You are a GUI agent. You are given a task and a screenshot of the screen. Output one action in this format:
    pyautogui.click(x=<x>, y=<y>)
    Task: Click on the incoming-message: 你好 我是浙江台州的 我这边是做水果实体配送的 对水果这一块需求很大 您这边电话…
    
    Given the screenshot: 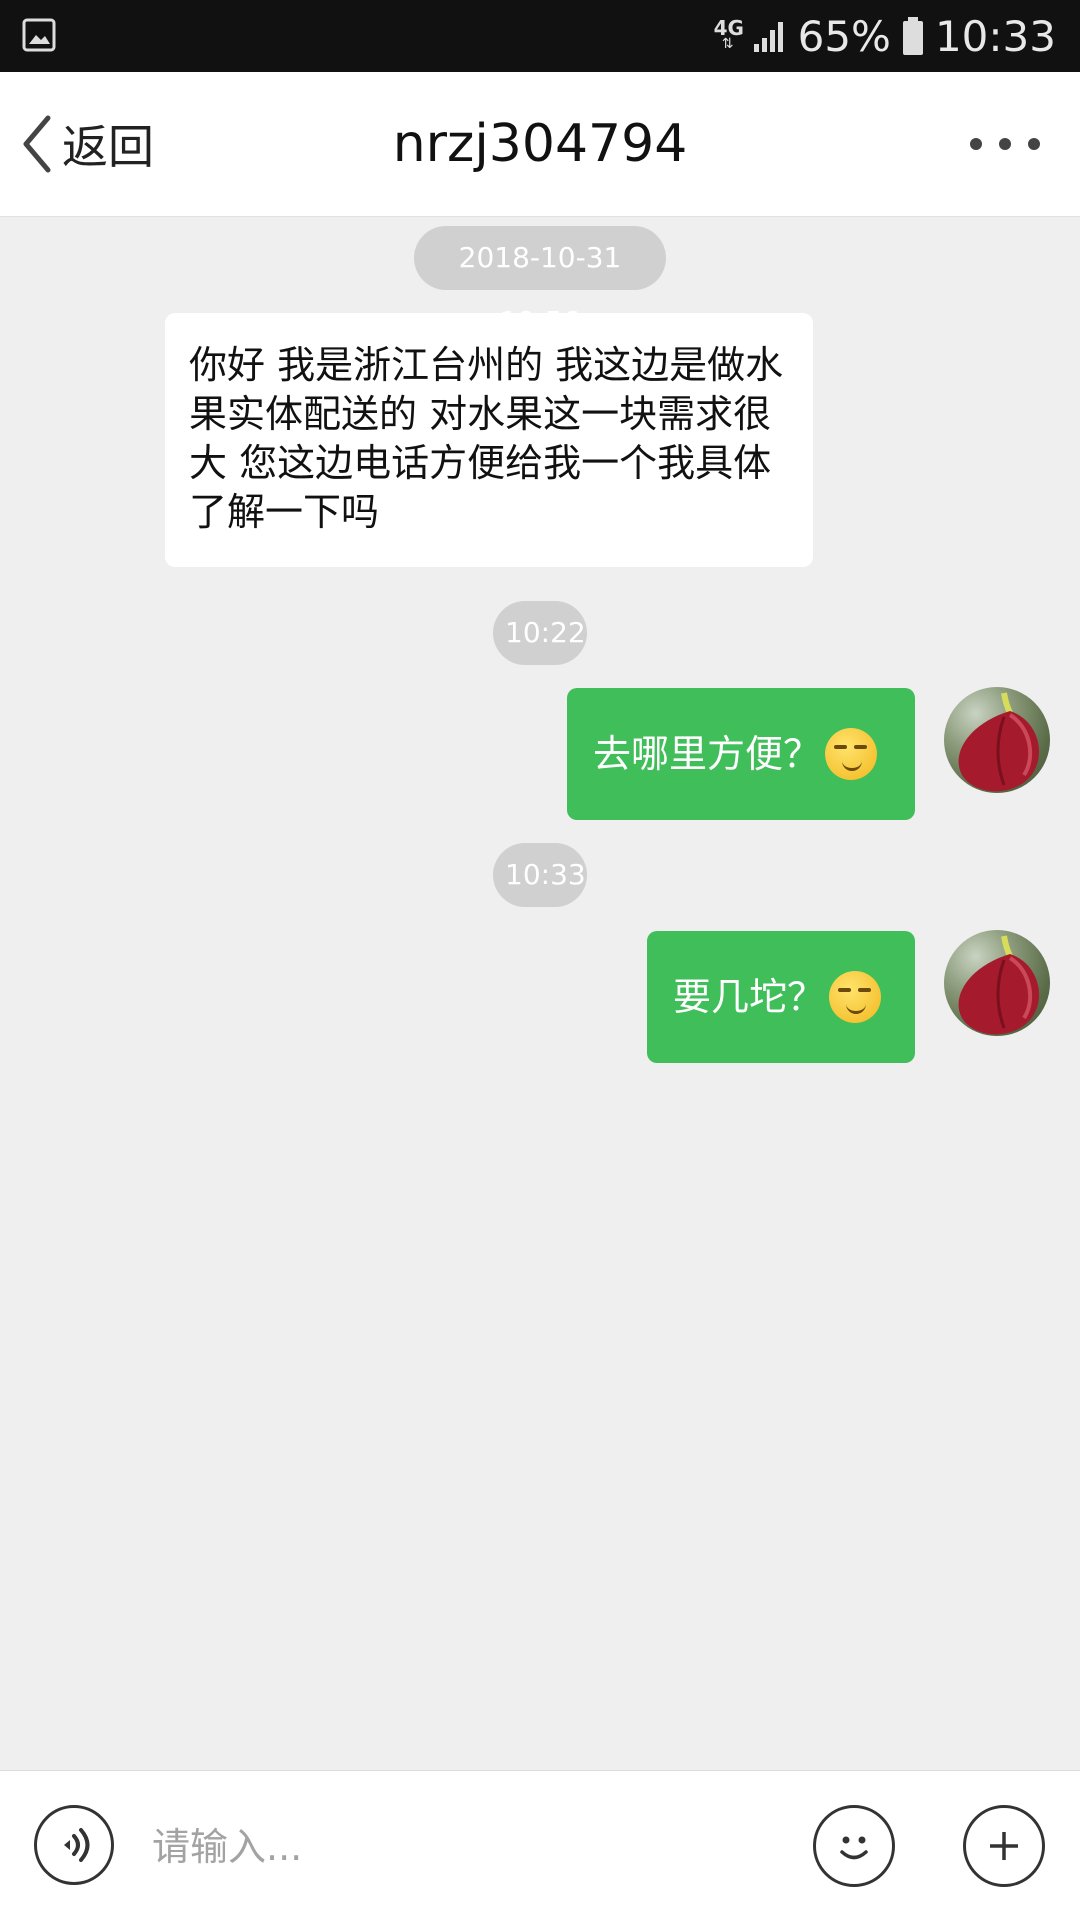 What is the action you would take?
    pyautogui.click(x=489, y=440)
    